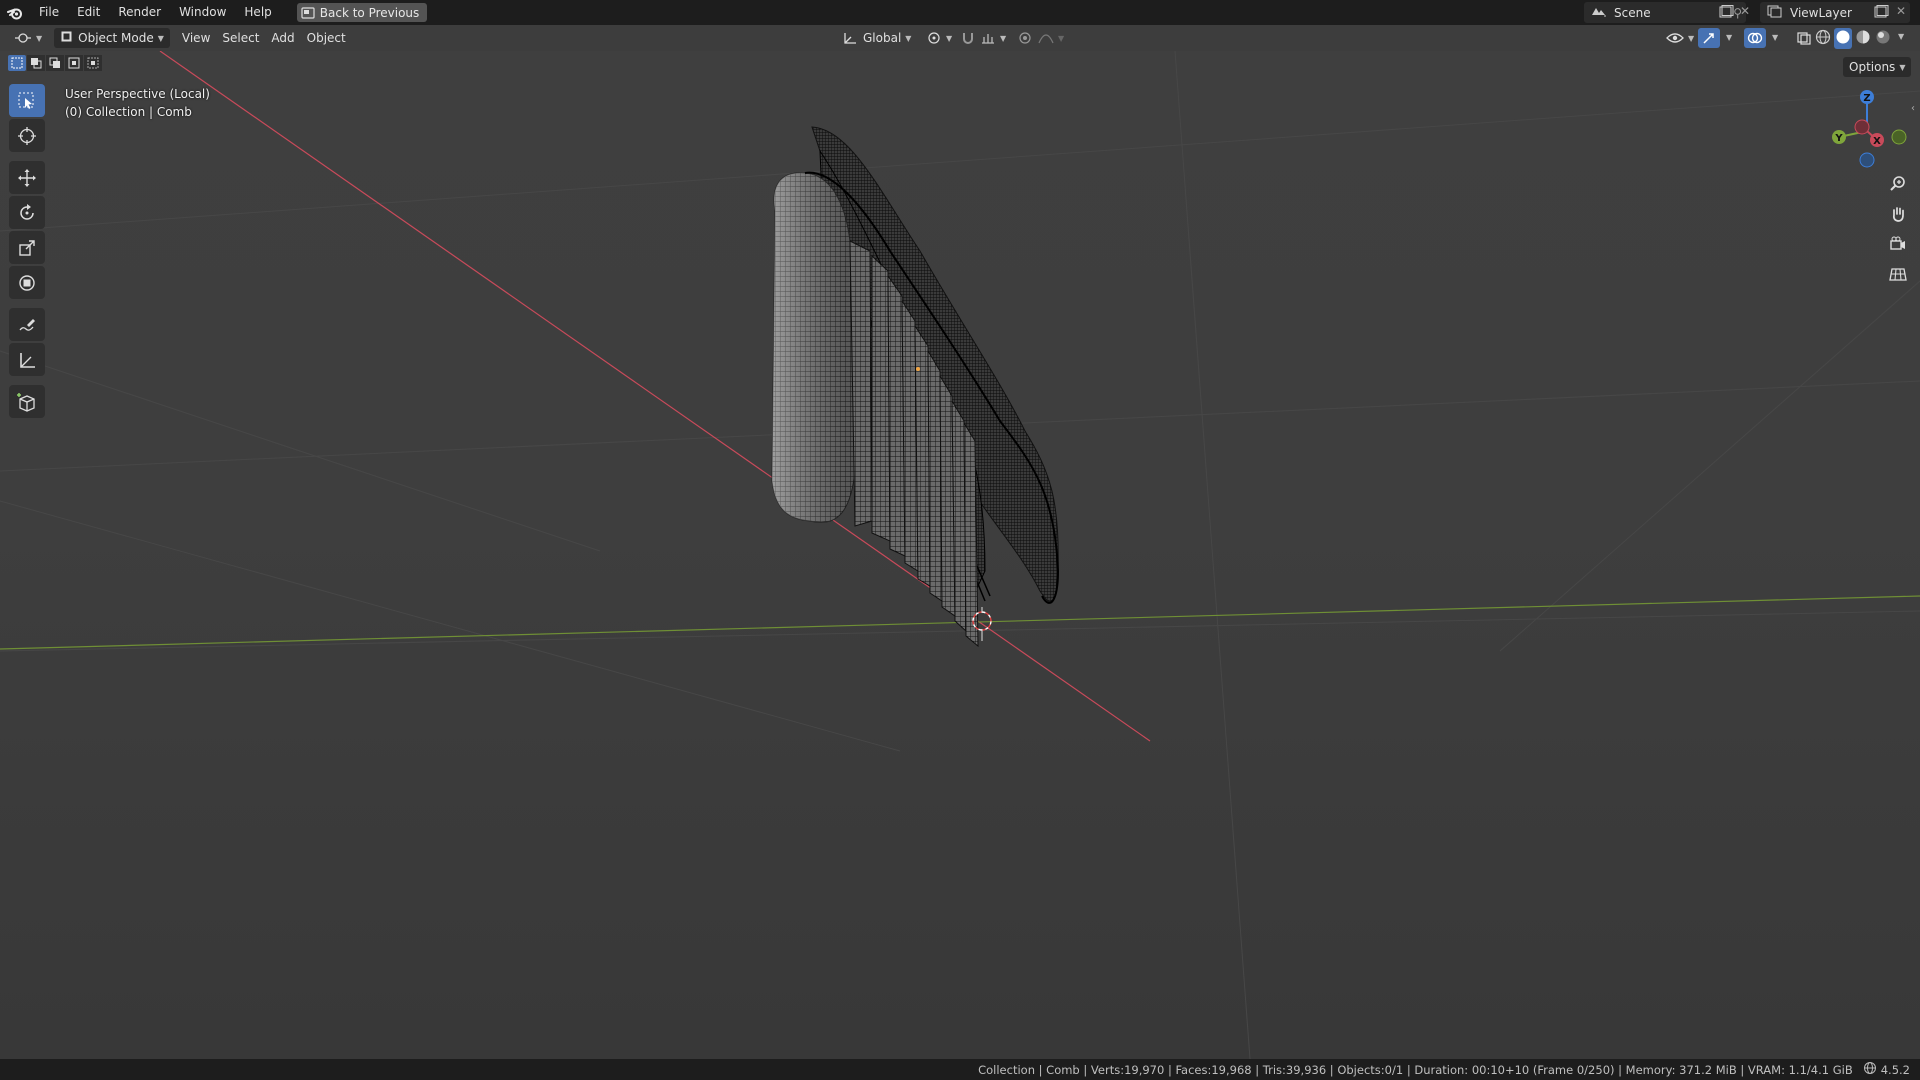  I want to click on gizmo-z-neg, so click(1867, 160).